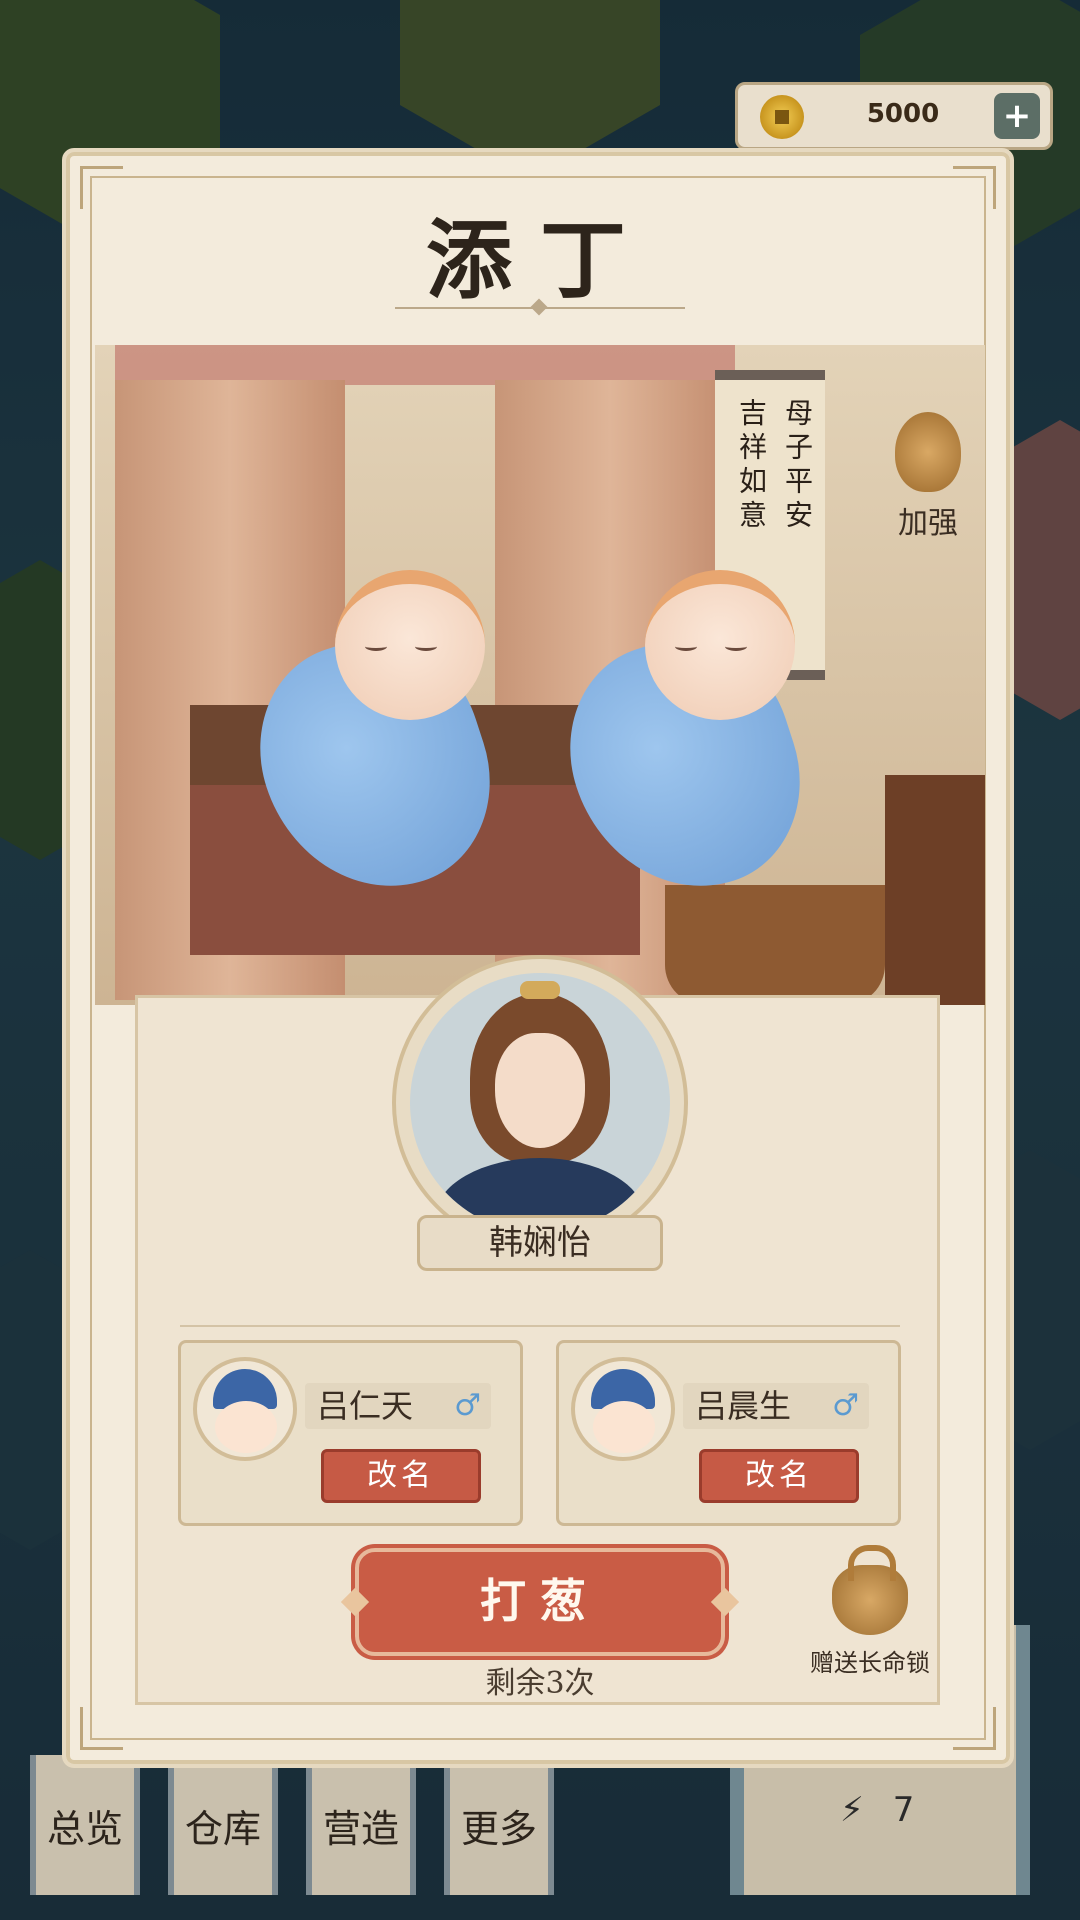 This screenshot has width=1080, height=1920. What do you see at coordinates (903, 114) in the screenshot?
I see `coin-value: 5000` at bounding box center [903, 114].